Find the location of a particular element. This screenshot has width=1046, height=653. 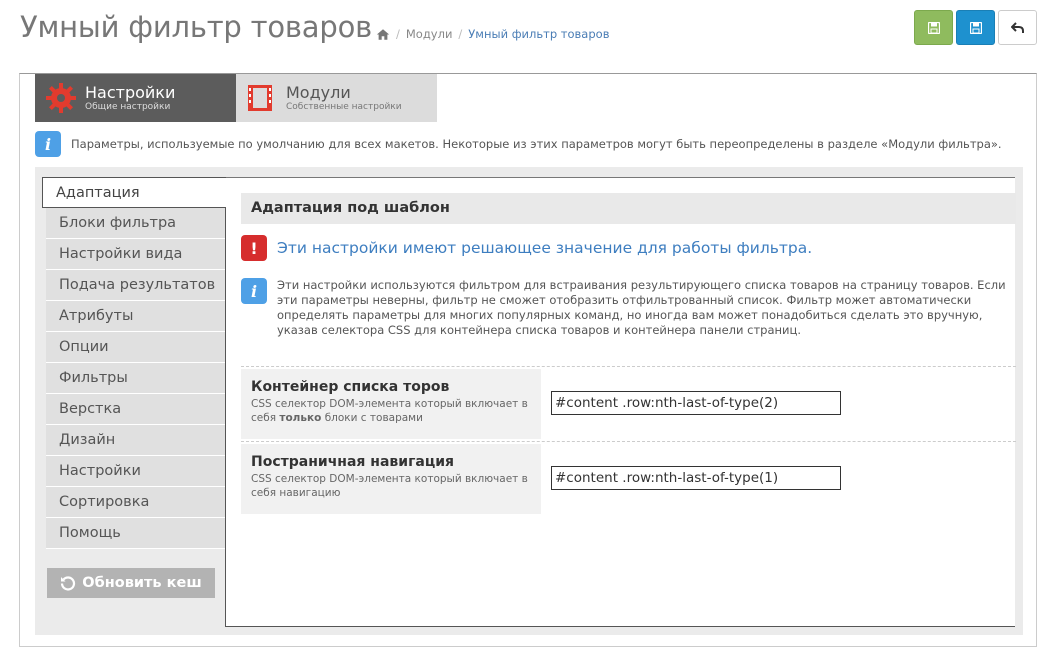

refresh-cache-button: Обновить кеш is located at coordinates (131, 583).